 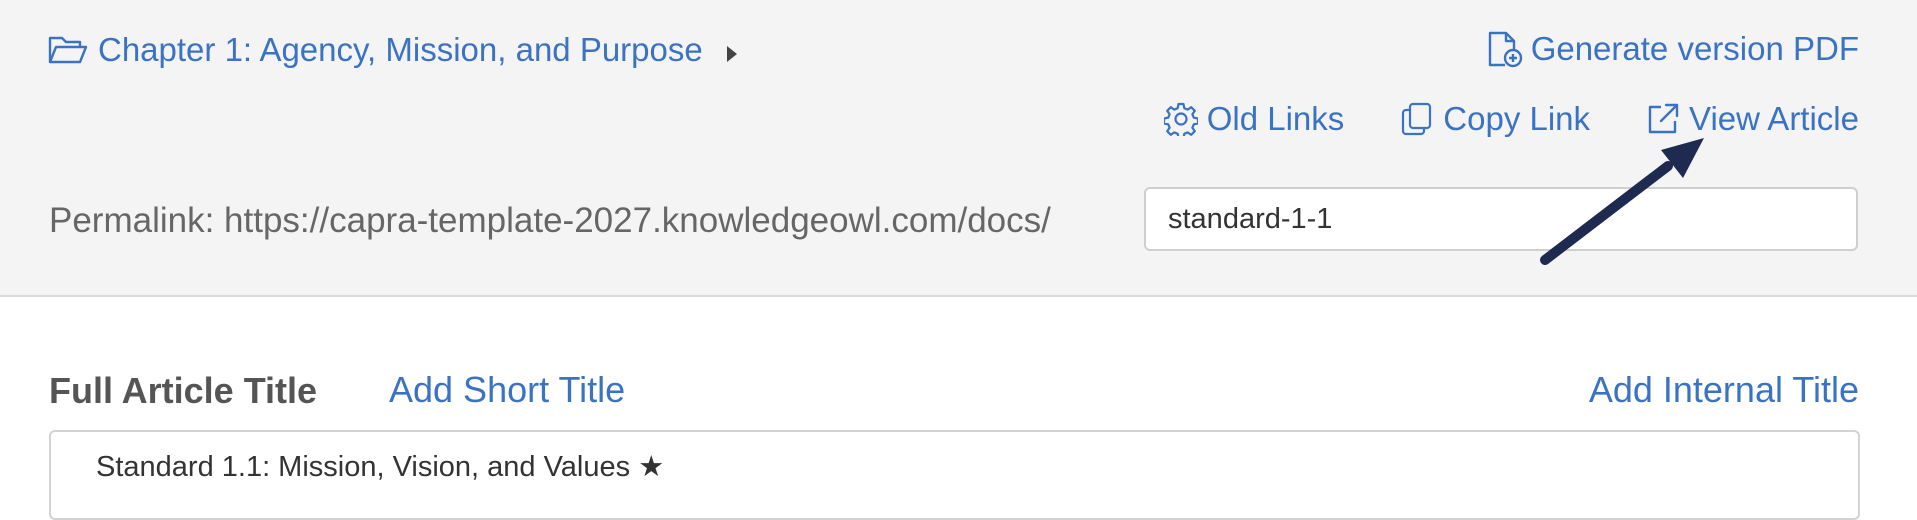 I want to click on add-short-title-link: Add Short Title, so click(x=507, y=390).